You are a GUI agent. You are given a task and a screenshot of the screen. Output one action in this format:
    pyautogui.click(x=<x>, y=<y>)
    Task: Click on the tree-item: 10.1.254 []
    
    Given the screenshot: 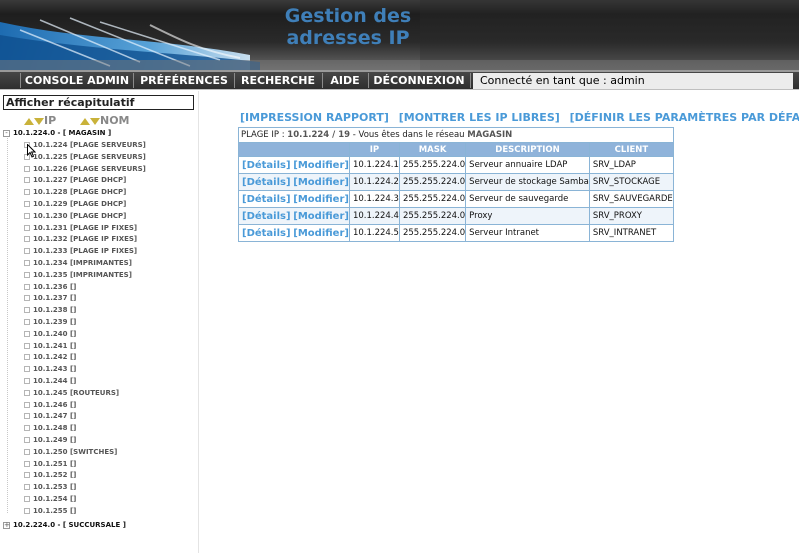 What is the action you would take?
    pyautogui.click(x=50, y=499)
    